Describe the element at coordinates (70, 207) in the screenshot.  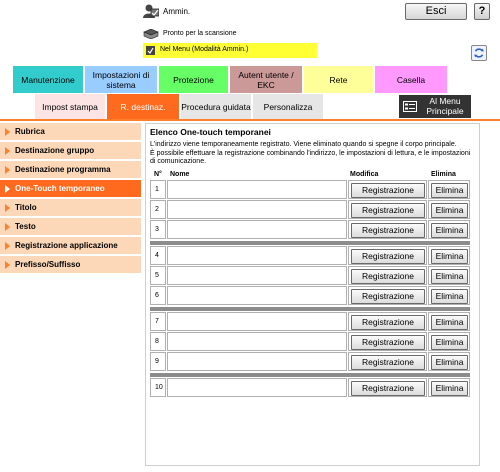
I see `sidebar-item-titolo: Titolo` at that location.